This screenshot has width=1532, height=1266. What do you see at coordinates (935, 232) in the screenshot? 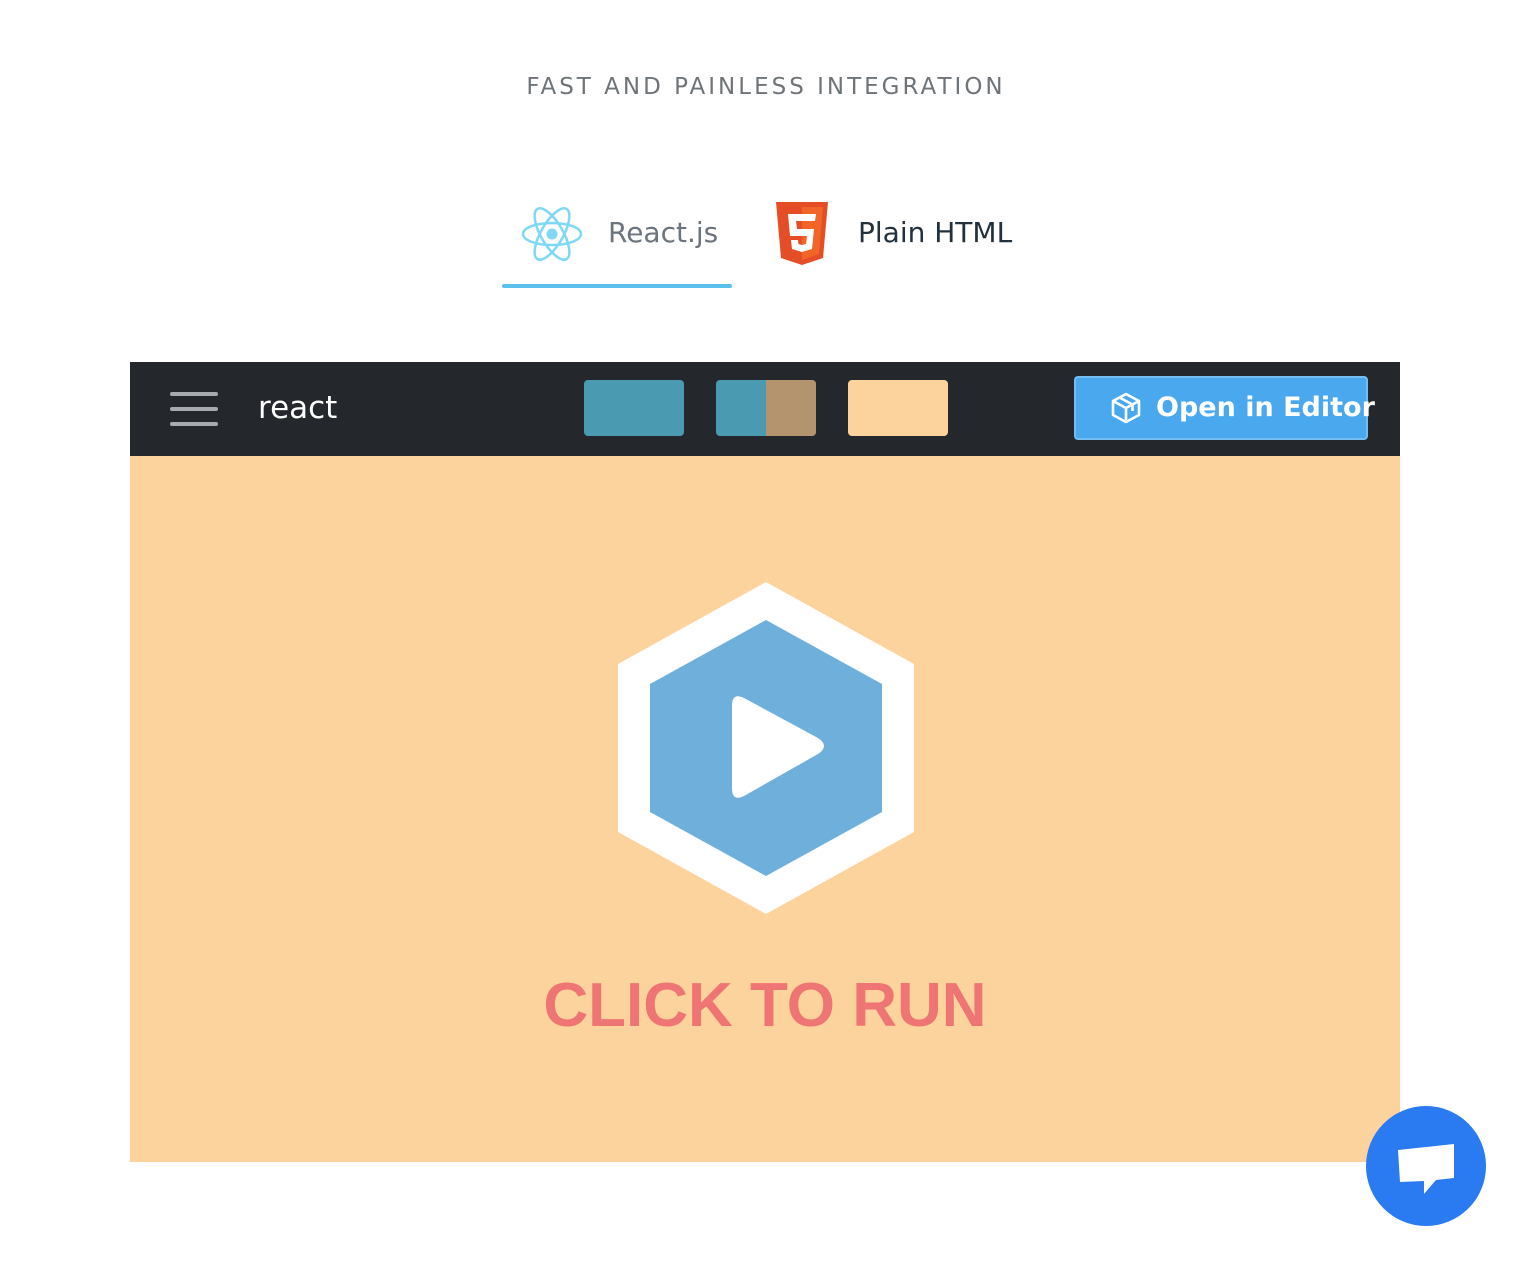
I see `tab-plain-html-label: Plain HTML` at bounding box center [935, 232].